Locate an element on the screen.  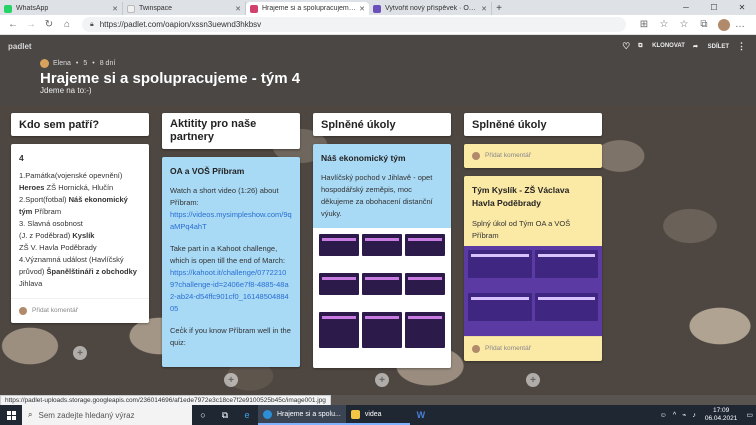
tab-whatsapp: WhatsApp ✕ is located at coordinates (61, 8).